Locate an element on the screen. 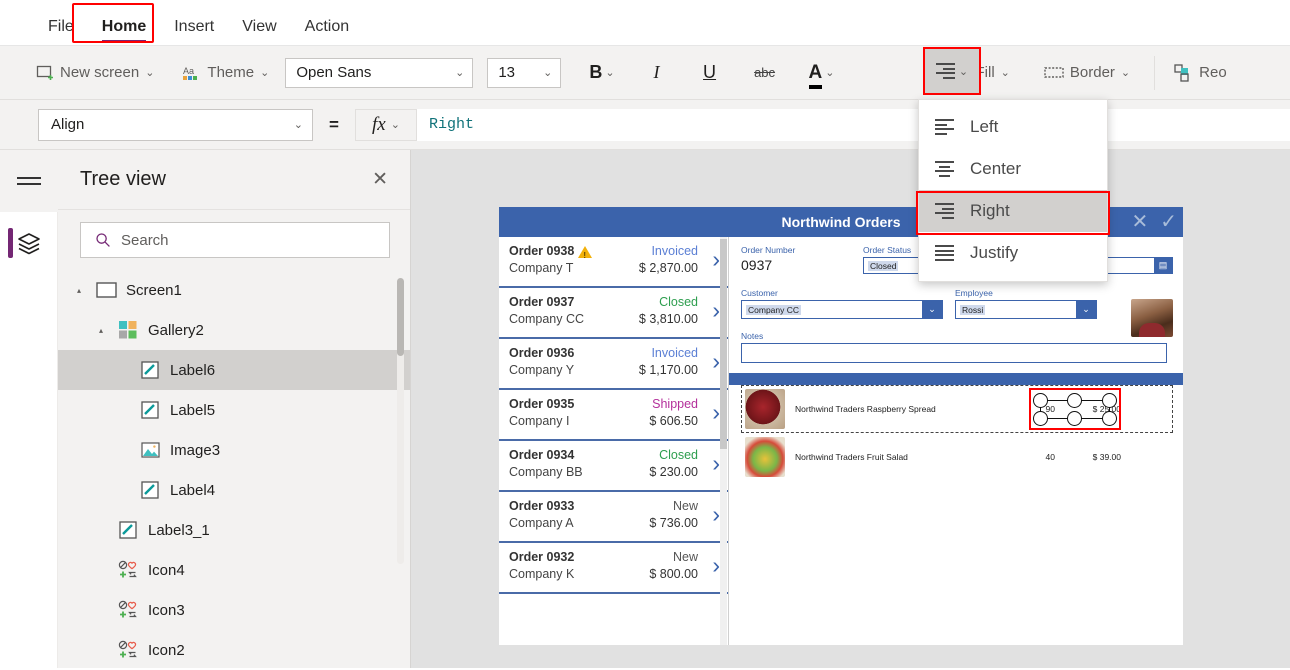 Image resolution: width=1290 pixels, height=670 pixels. align-toolbar-button: ⌄ is located at coordinates (952, 71).